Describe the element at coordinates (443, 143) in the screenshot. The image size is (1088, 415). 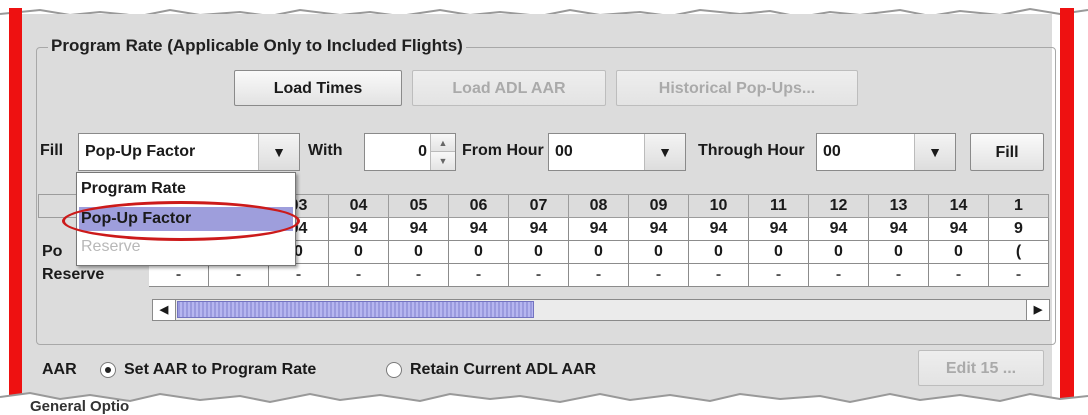
I see `spinner-up-icon: ▲` at that location.